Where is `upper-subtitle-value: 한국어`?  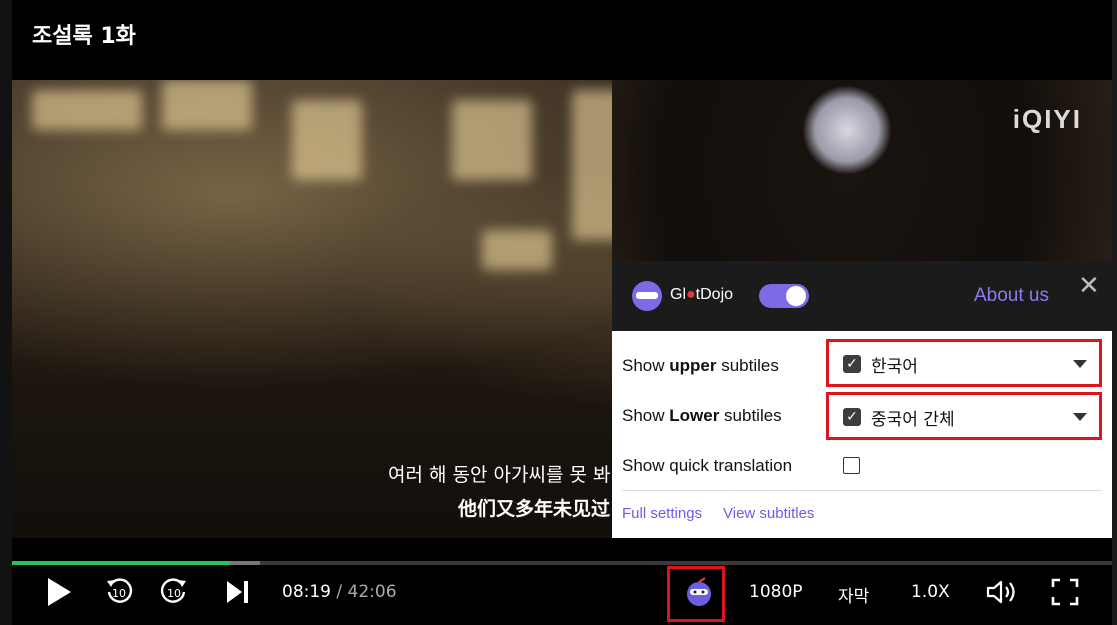
upper-subtitle-value: 한국어 is located at coordinates (894, 367).